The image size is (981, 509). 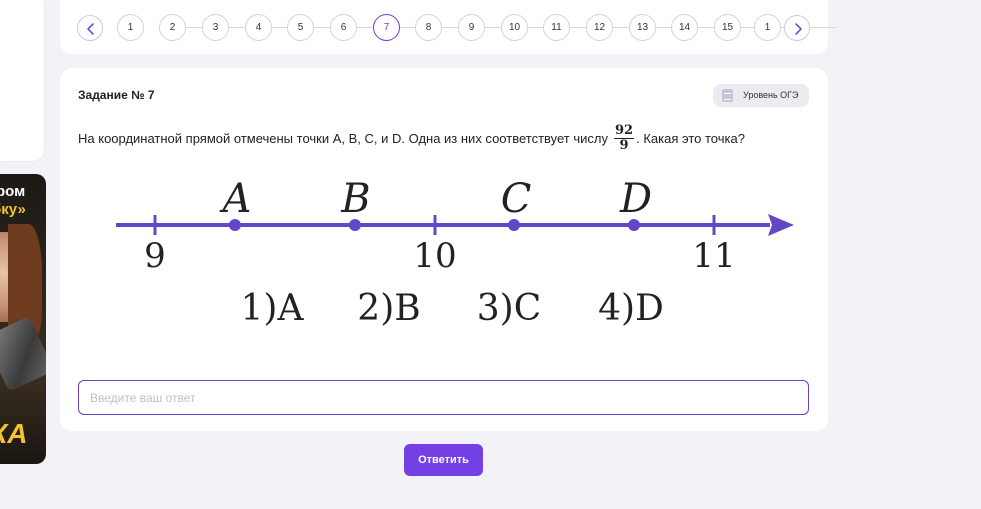 What do you see at coordinates (428, 27) in the screenshot?
I see `page-button-8: 8` at bounding box center [428, 27].